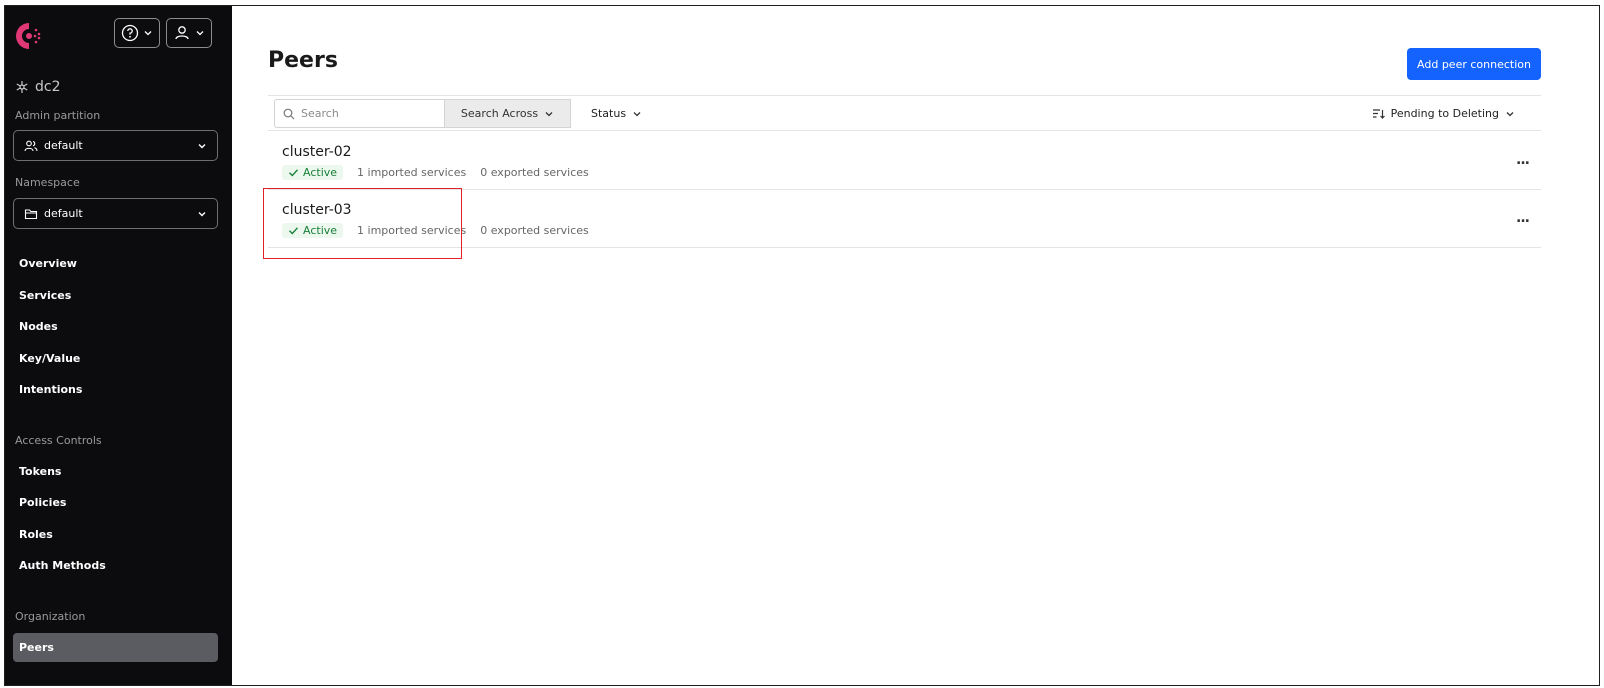 This screenshot has height=688, width=1604. I want to click on nav-nodes: Nodes, so click(115, 326).